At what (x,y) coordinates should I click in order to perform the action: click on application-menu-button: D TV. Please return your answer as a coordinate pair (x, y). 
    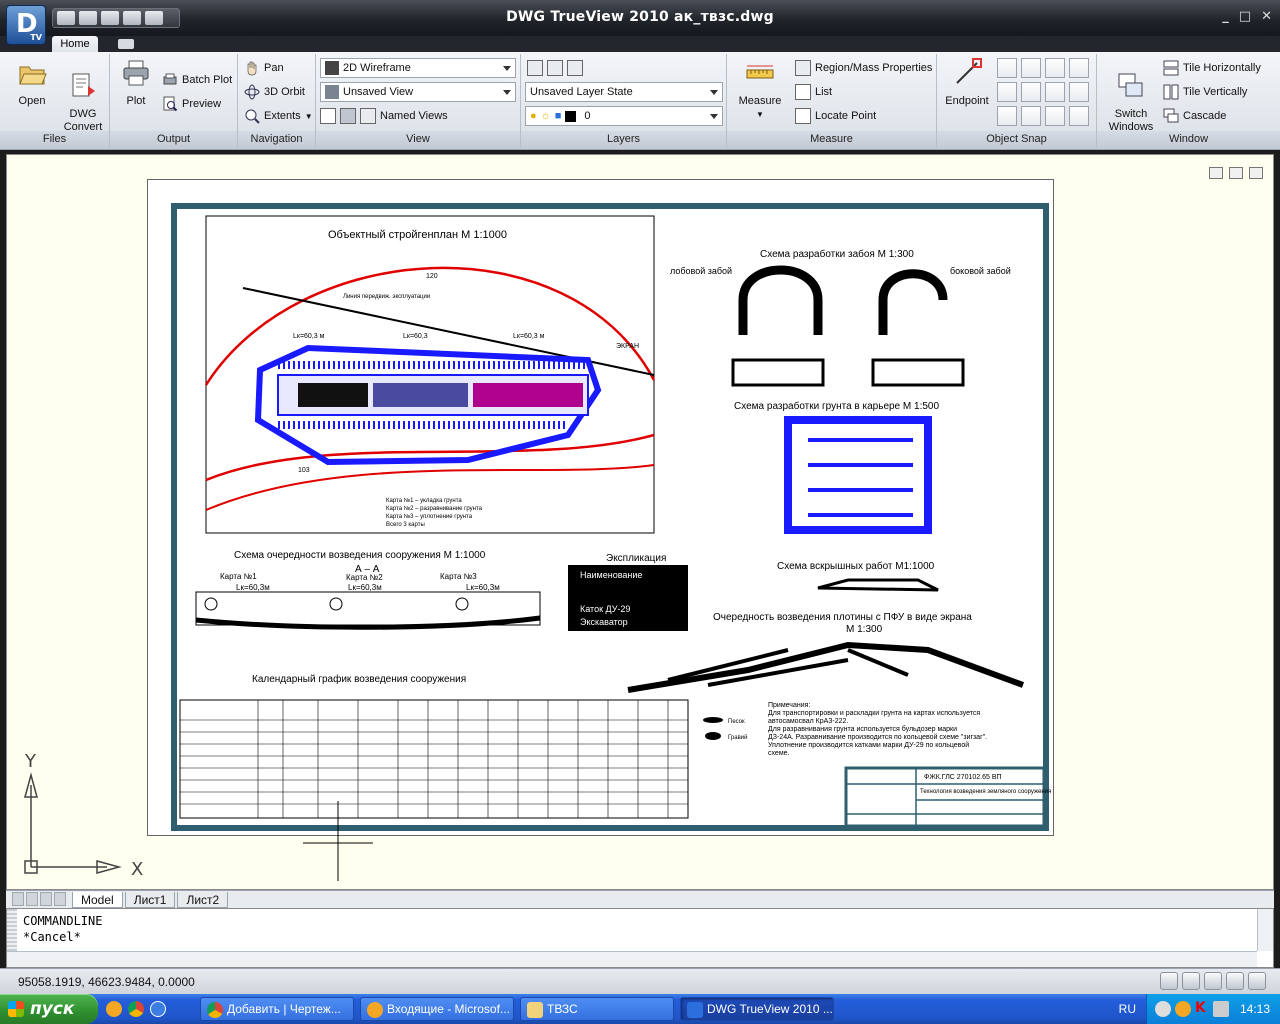
    Looking at the image, I should click on (26, 25).